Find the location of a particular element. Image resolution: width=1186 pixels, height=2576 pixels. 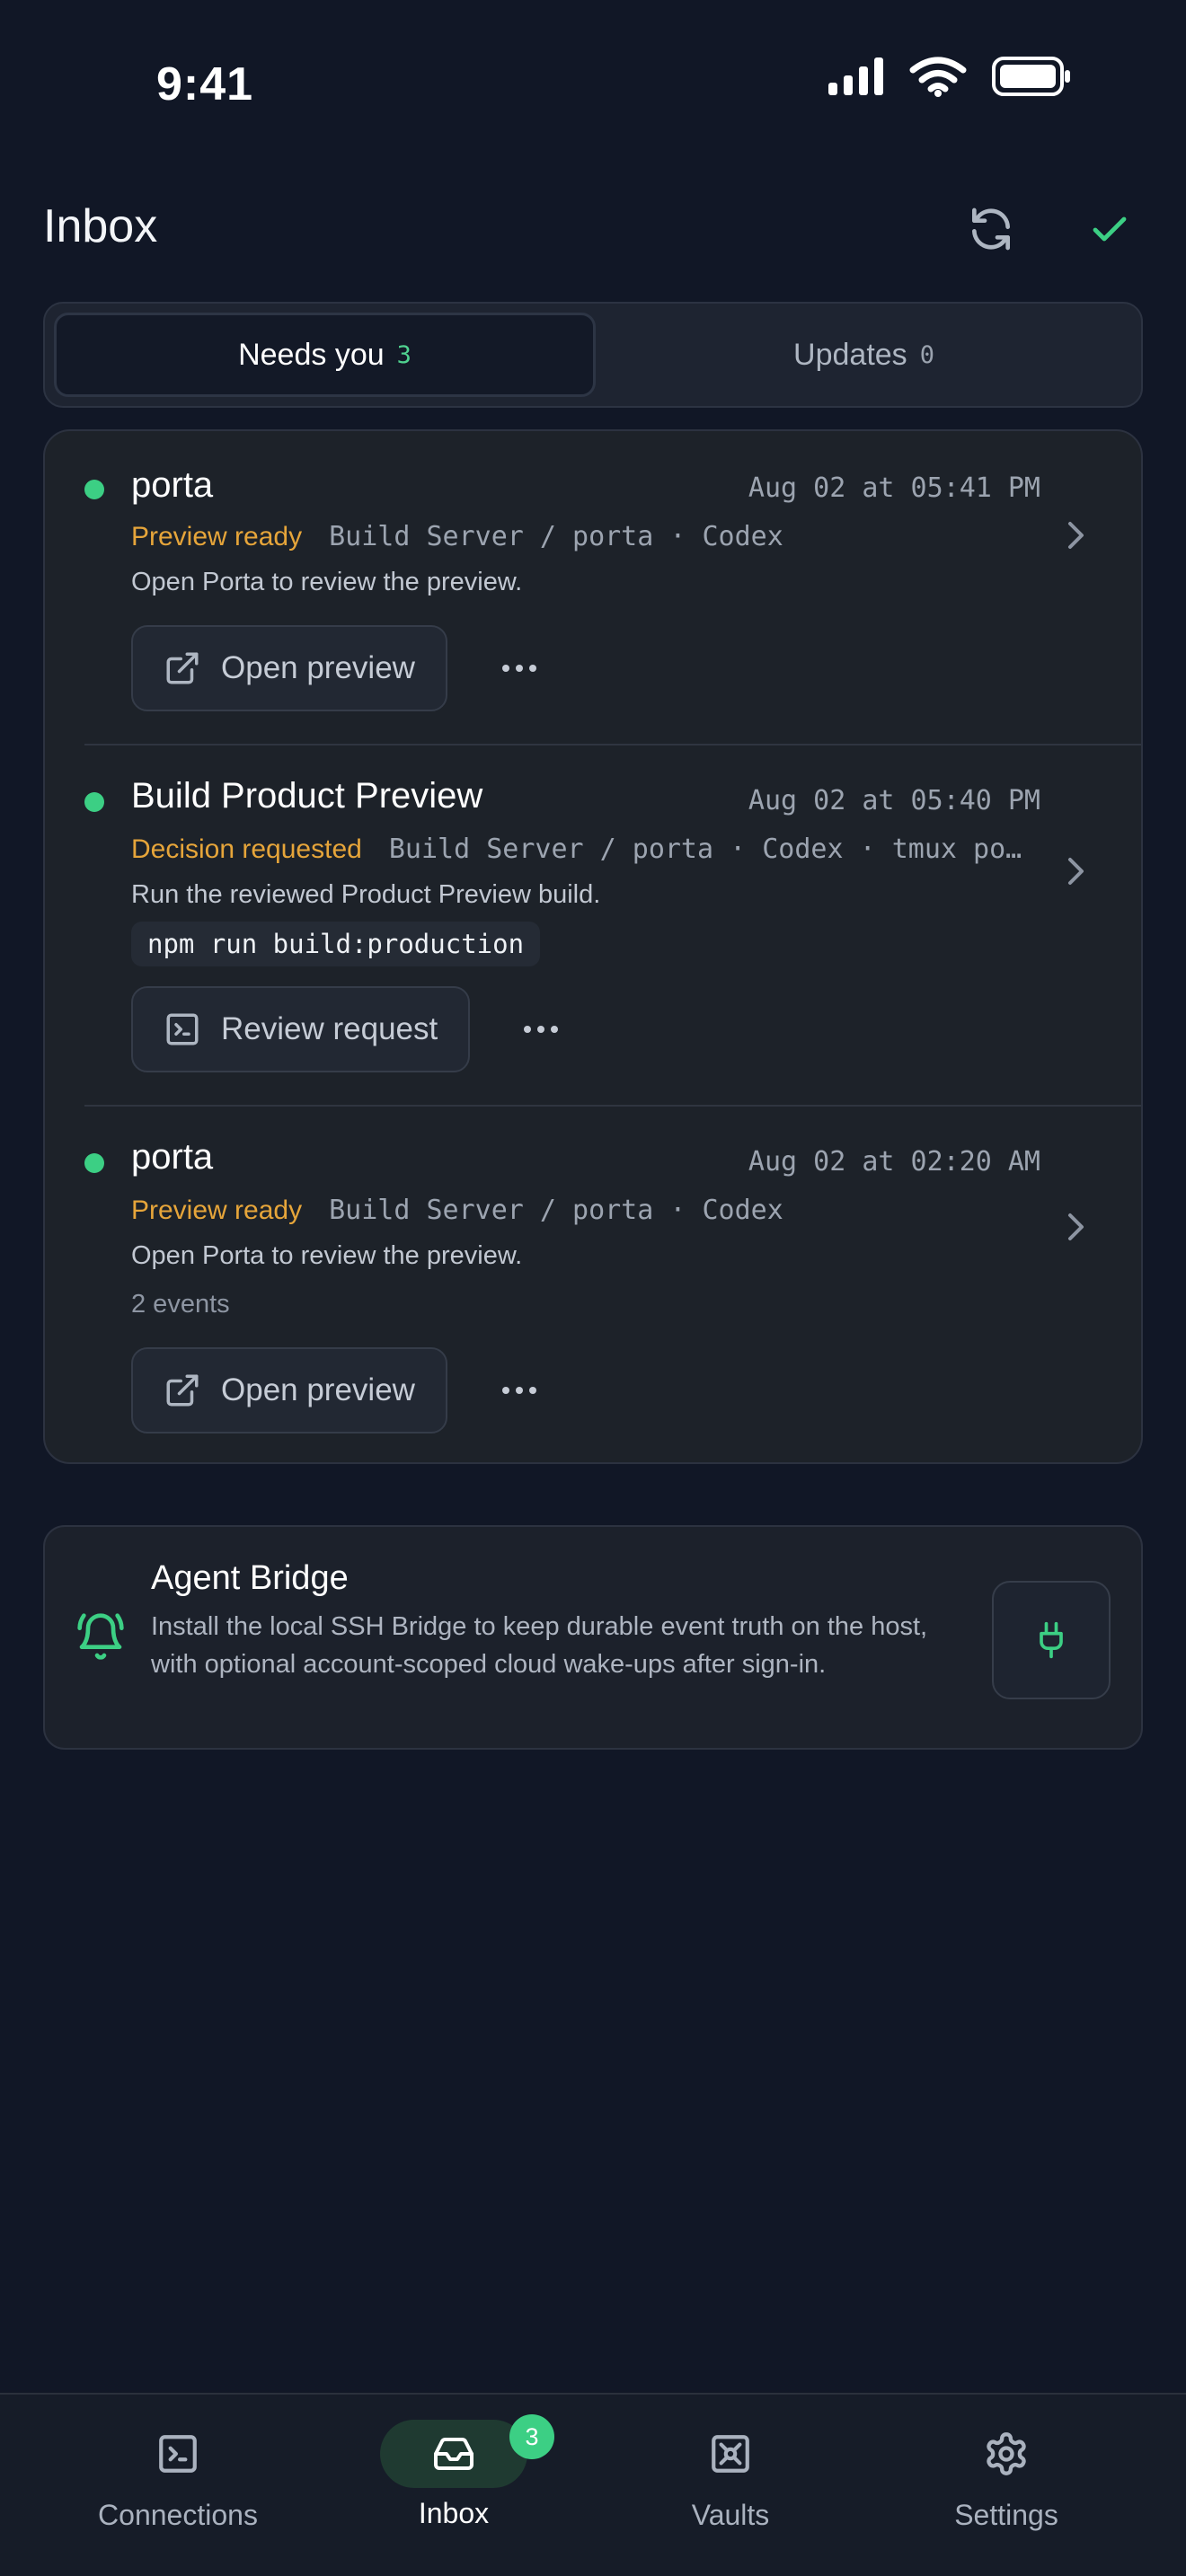

vault-icon is located at coordinates (730, 2454).